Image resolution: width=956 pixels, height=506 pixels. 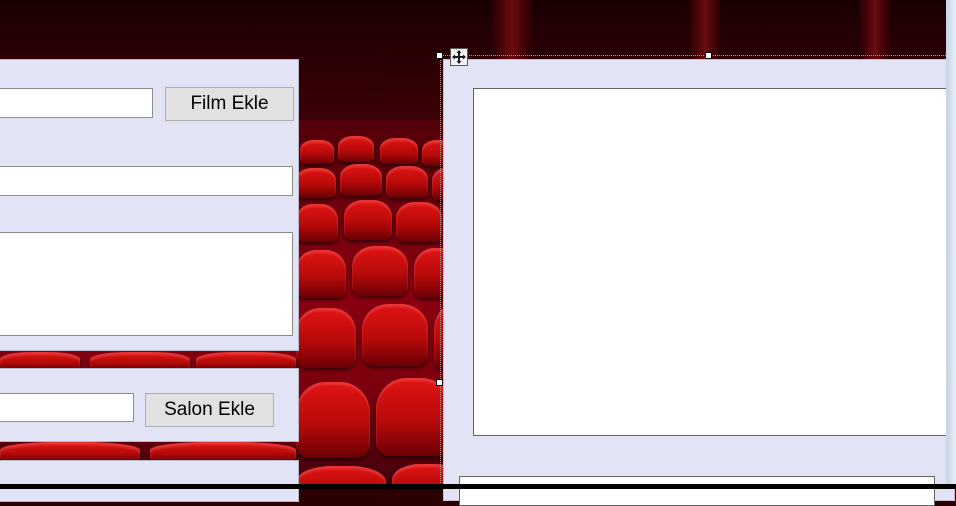 I want to click on film-detail-input, so click(x=146, y=181).